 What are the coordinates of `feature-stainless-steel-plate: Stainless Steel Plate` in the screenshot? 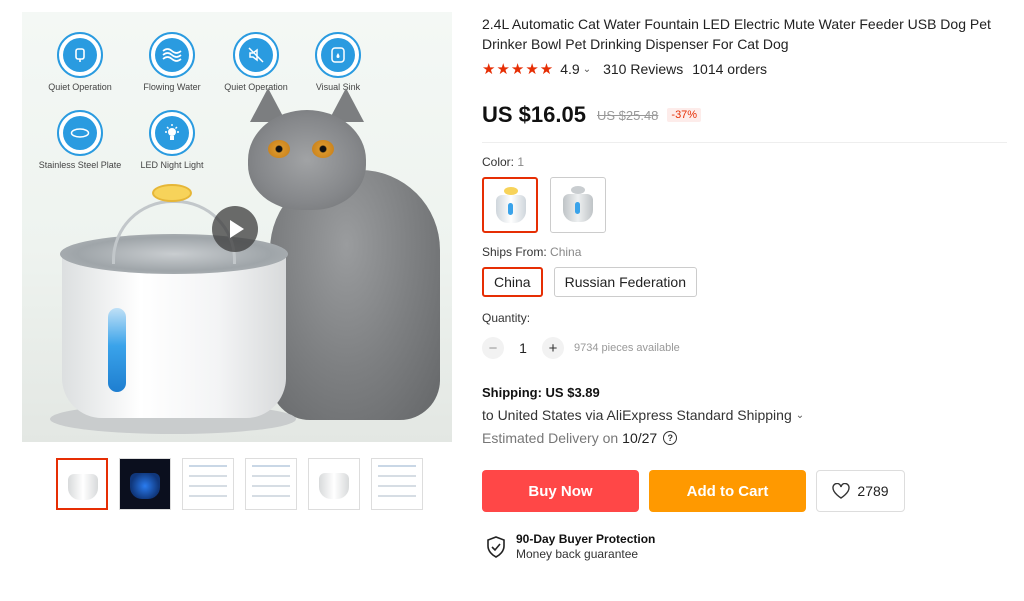 It's located at (80, 140).